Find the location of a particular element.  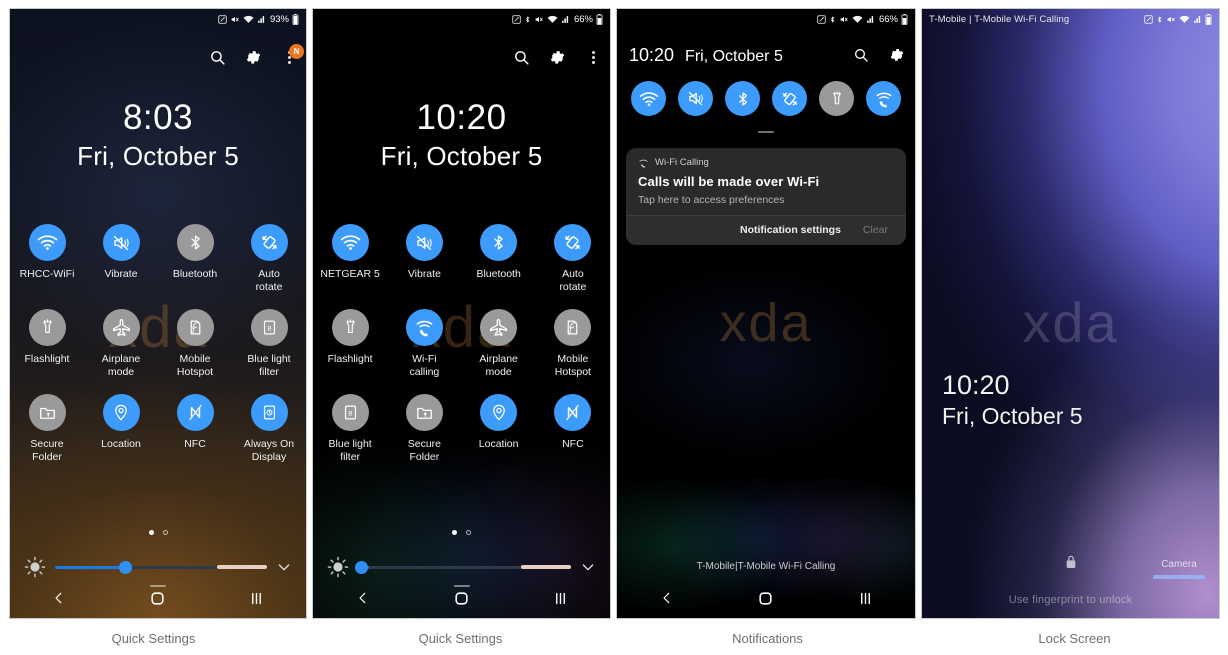

tile-label: Auto rotate is located at coordinates (269, 280).